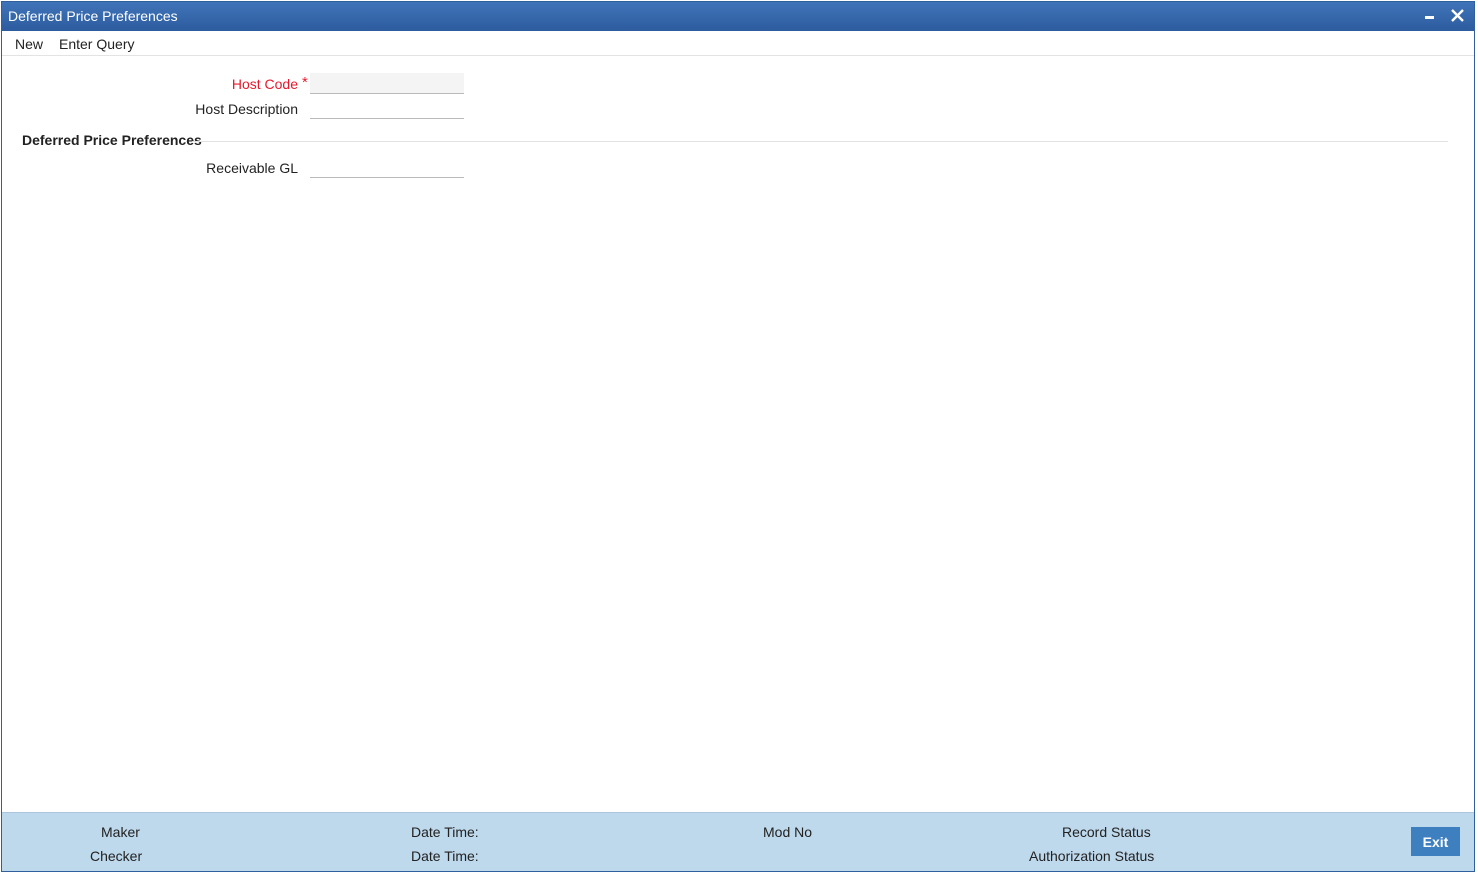 This screenshot has height=875, width=1478. Describe the element at coordinates (120, 832) in the screenshot. I see `maker-label: Maker` at that location.